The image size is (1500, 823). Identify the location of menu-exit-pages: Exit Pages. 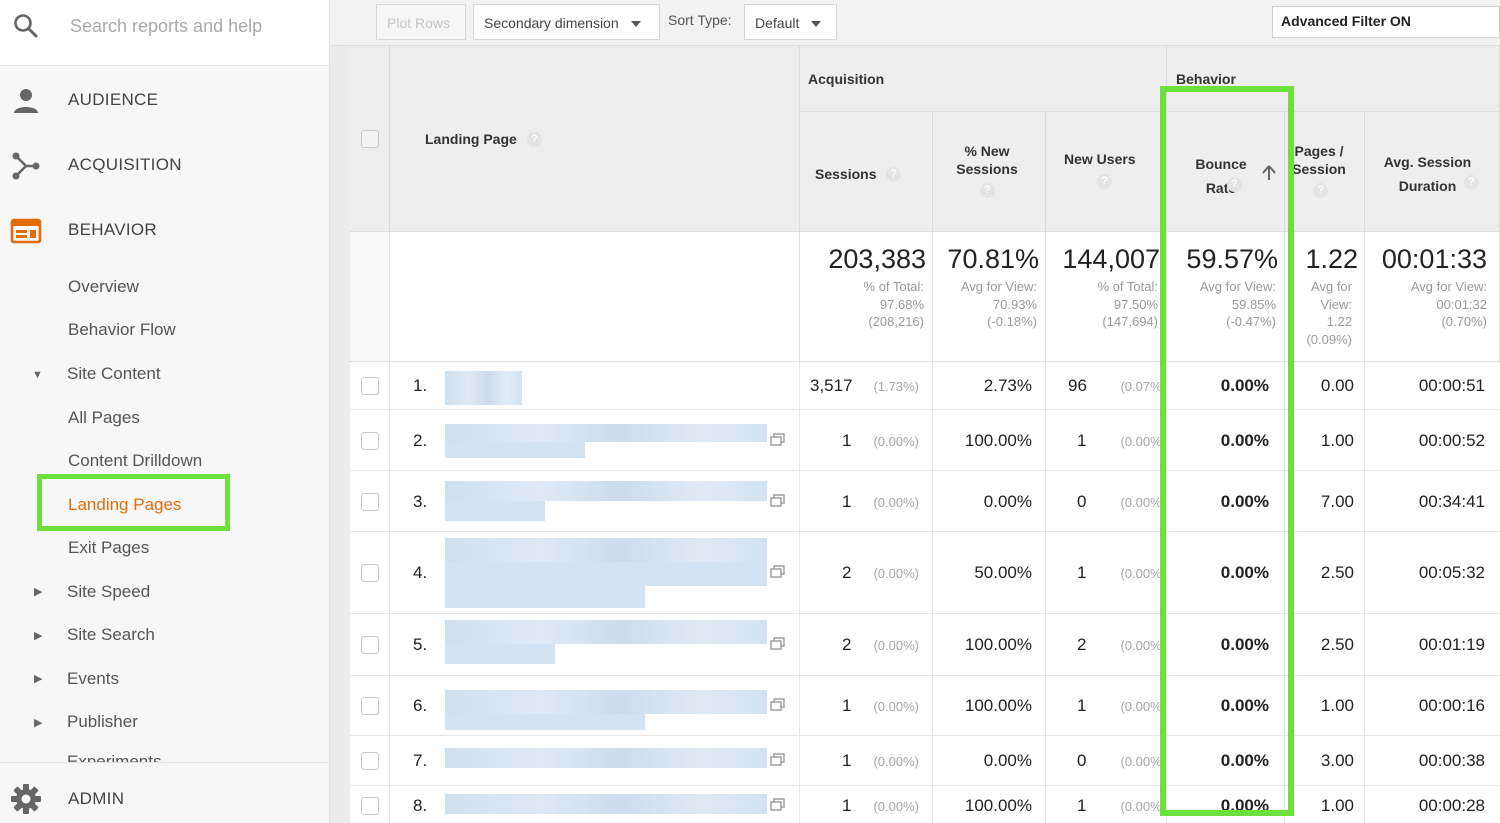
(108, 548).